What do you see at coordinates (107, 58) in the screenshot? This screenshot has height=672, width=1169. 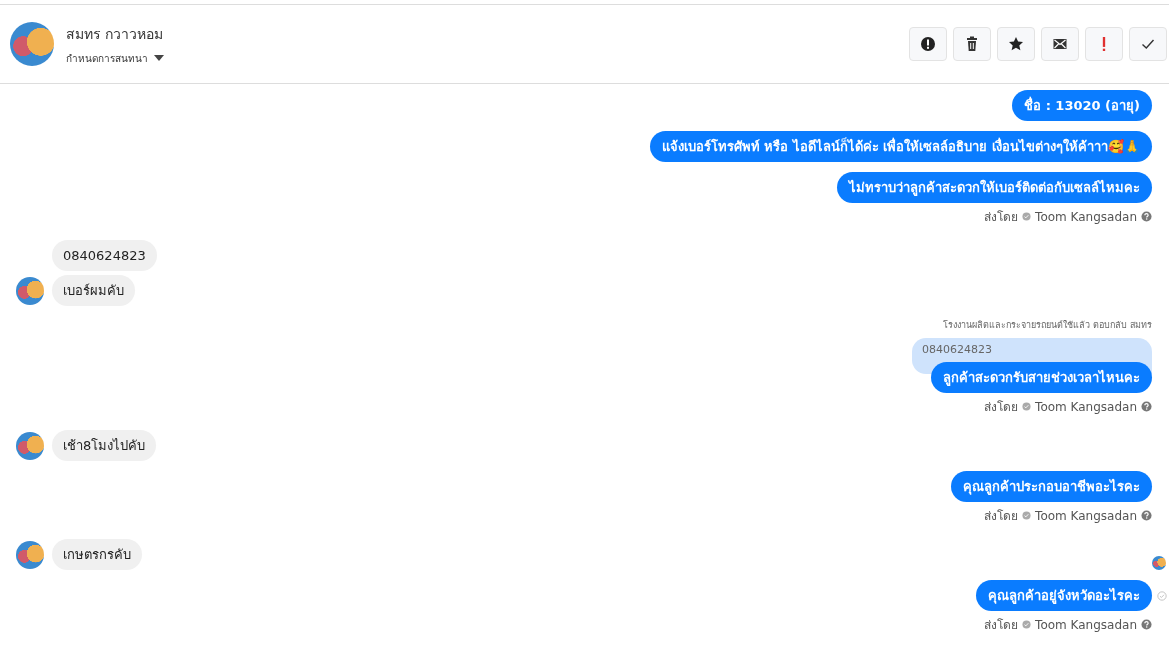 I see `conversation-settings-label: กำหนดการสนทนา` at bounding box center [107, 58].